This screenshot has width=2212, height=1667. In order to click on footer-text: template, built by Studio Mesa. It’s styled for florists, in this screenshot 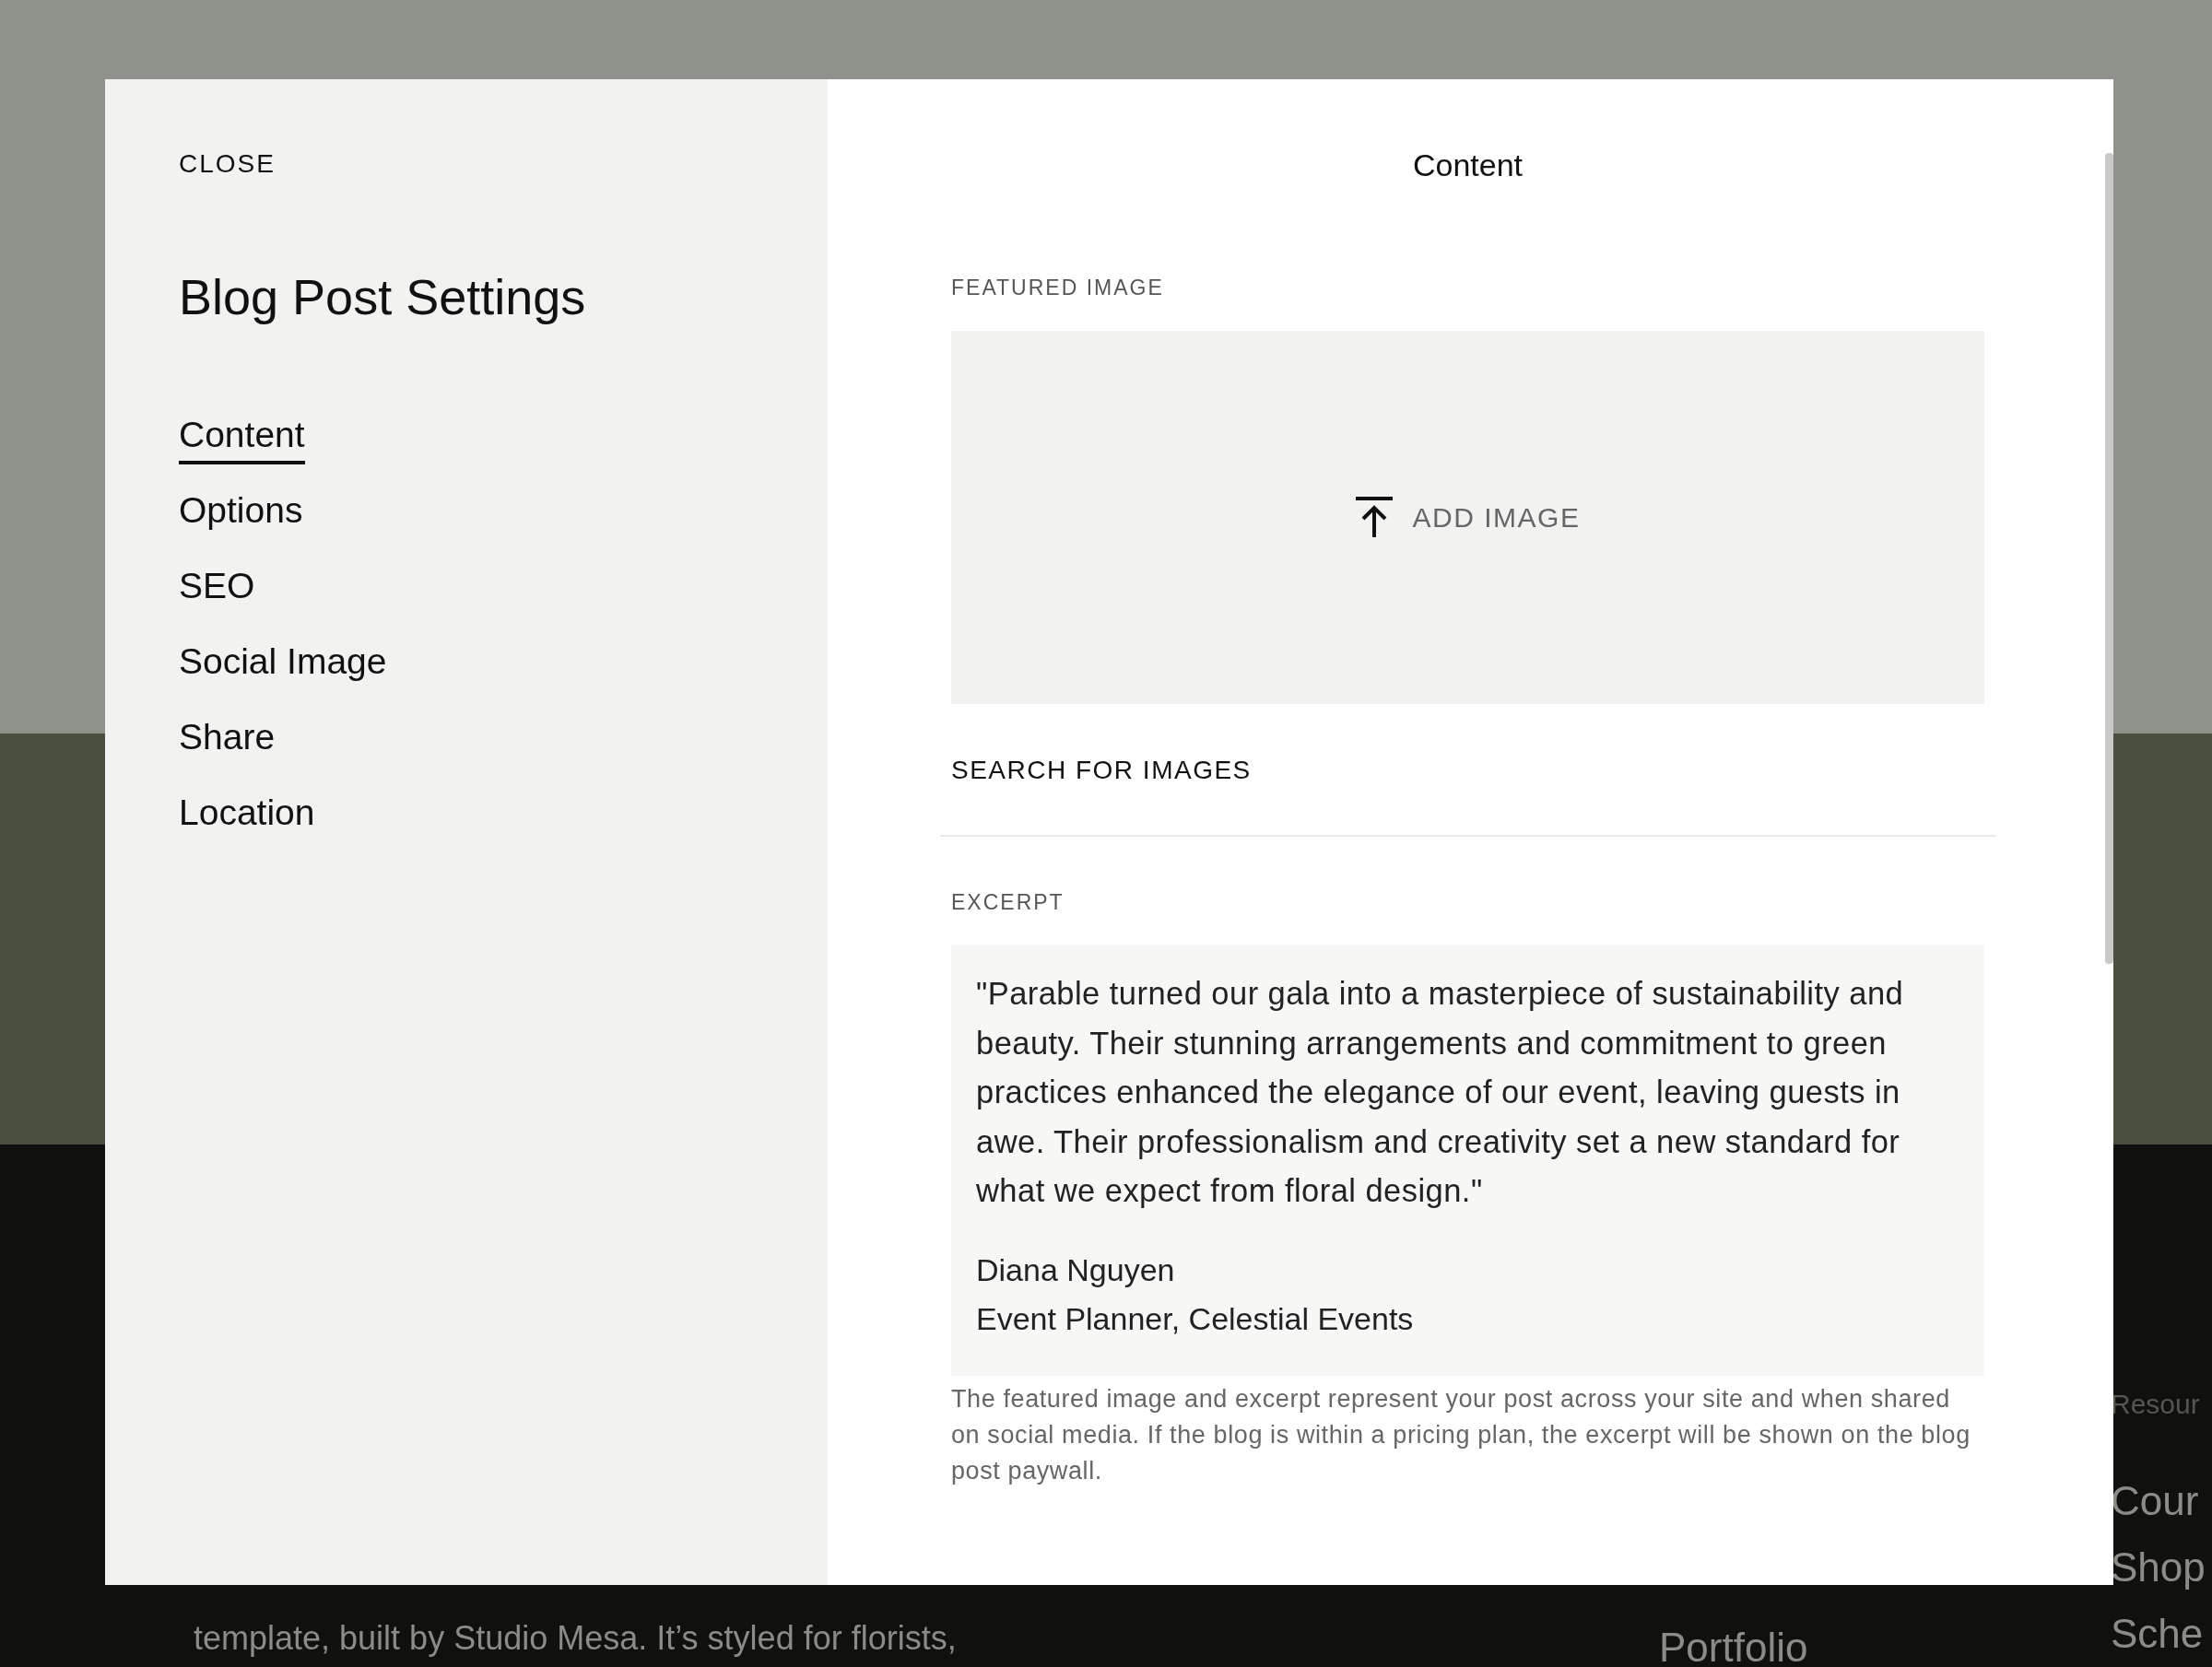, I will do `click(576, 1638)`.